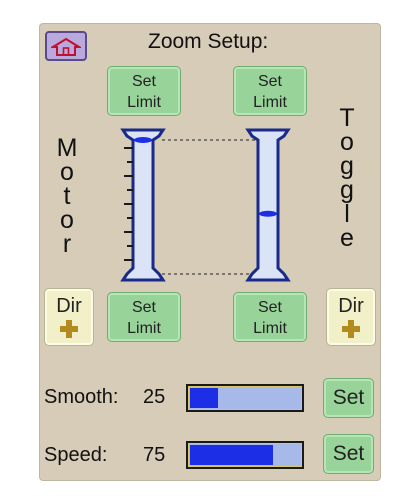 Image resolution: width=419 pixels, height=500 pixels. Describe the element at coordinates (347, 238) in the screenshot. I see `toggle-letter: e` at that location.